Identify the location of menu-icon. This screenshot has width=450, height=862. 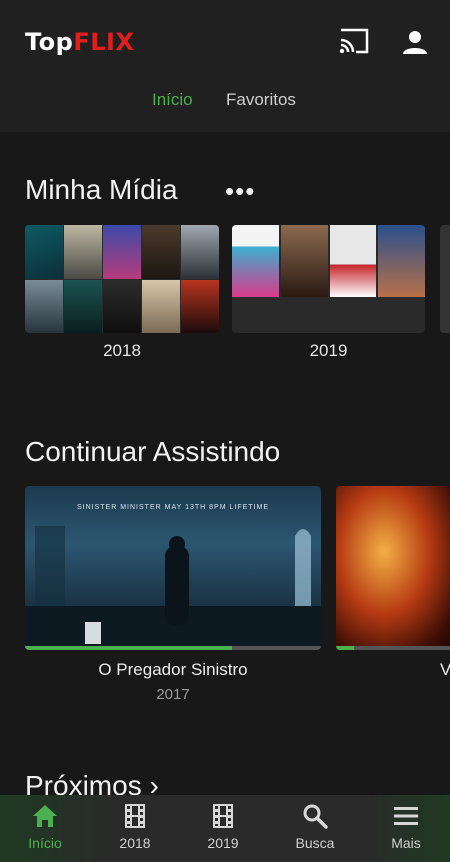
(406, 816).